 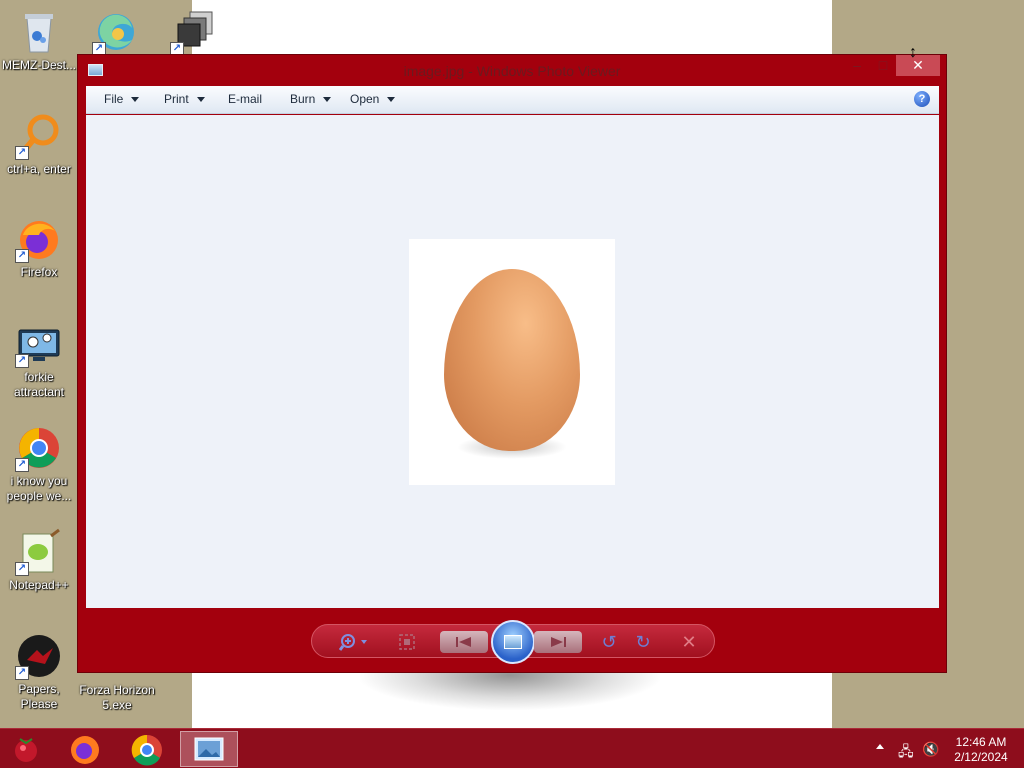 I want to click on menu-print-label: Print, so click(x=176, y=99).